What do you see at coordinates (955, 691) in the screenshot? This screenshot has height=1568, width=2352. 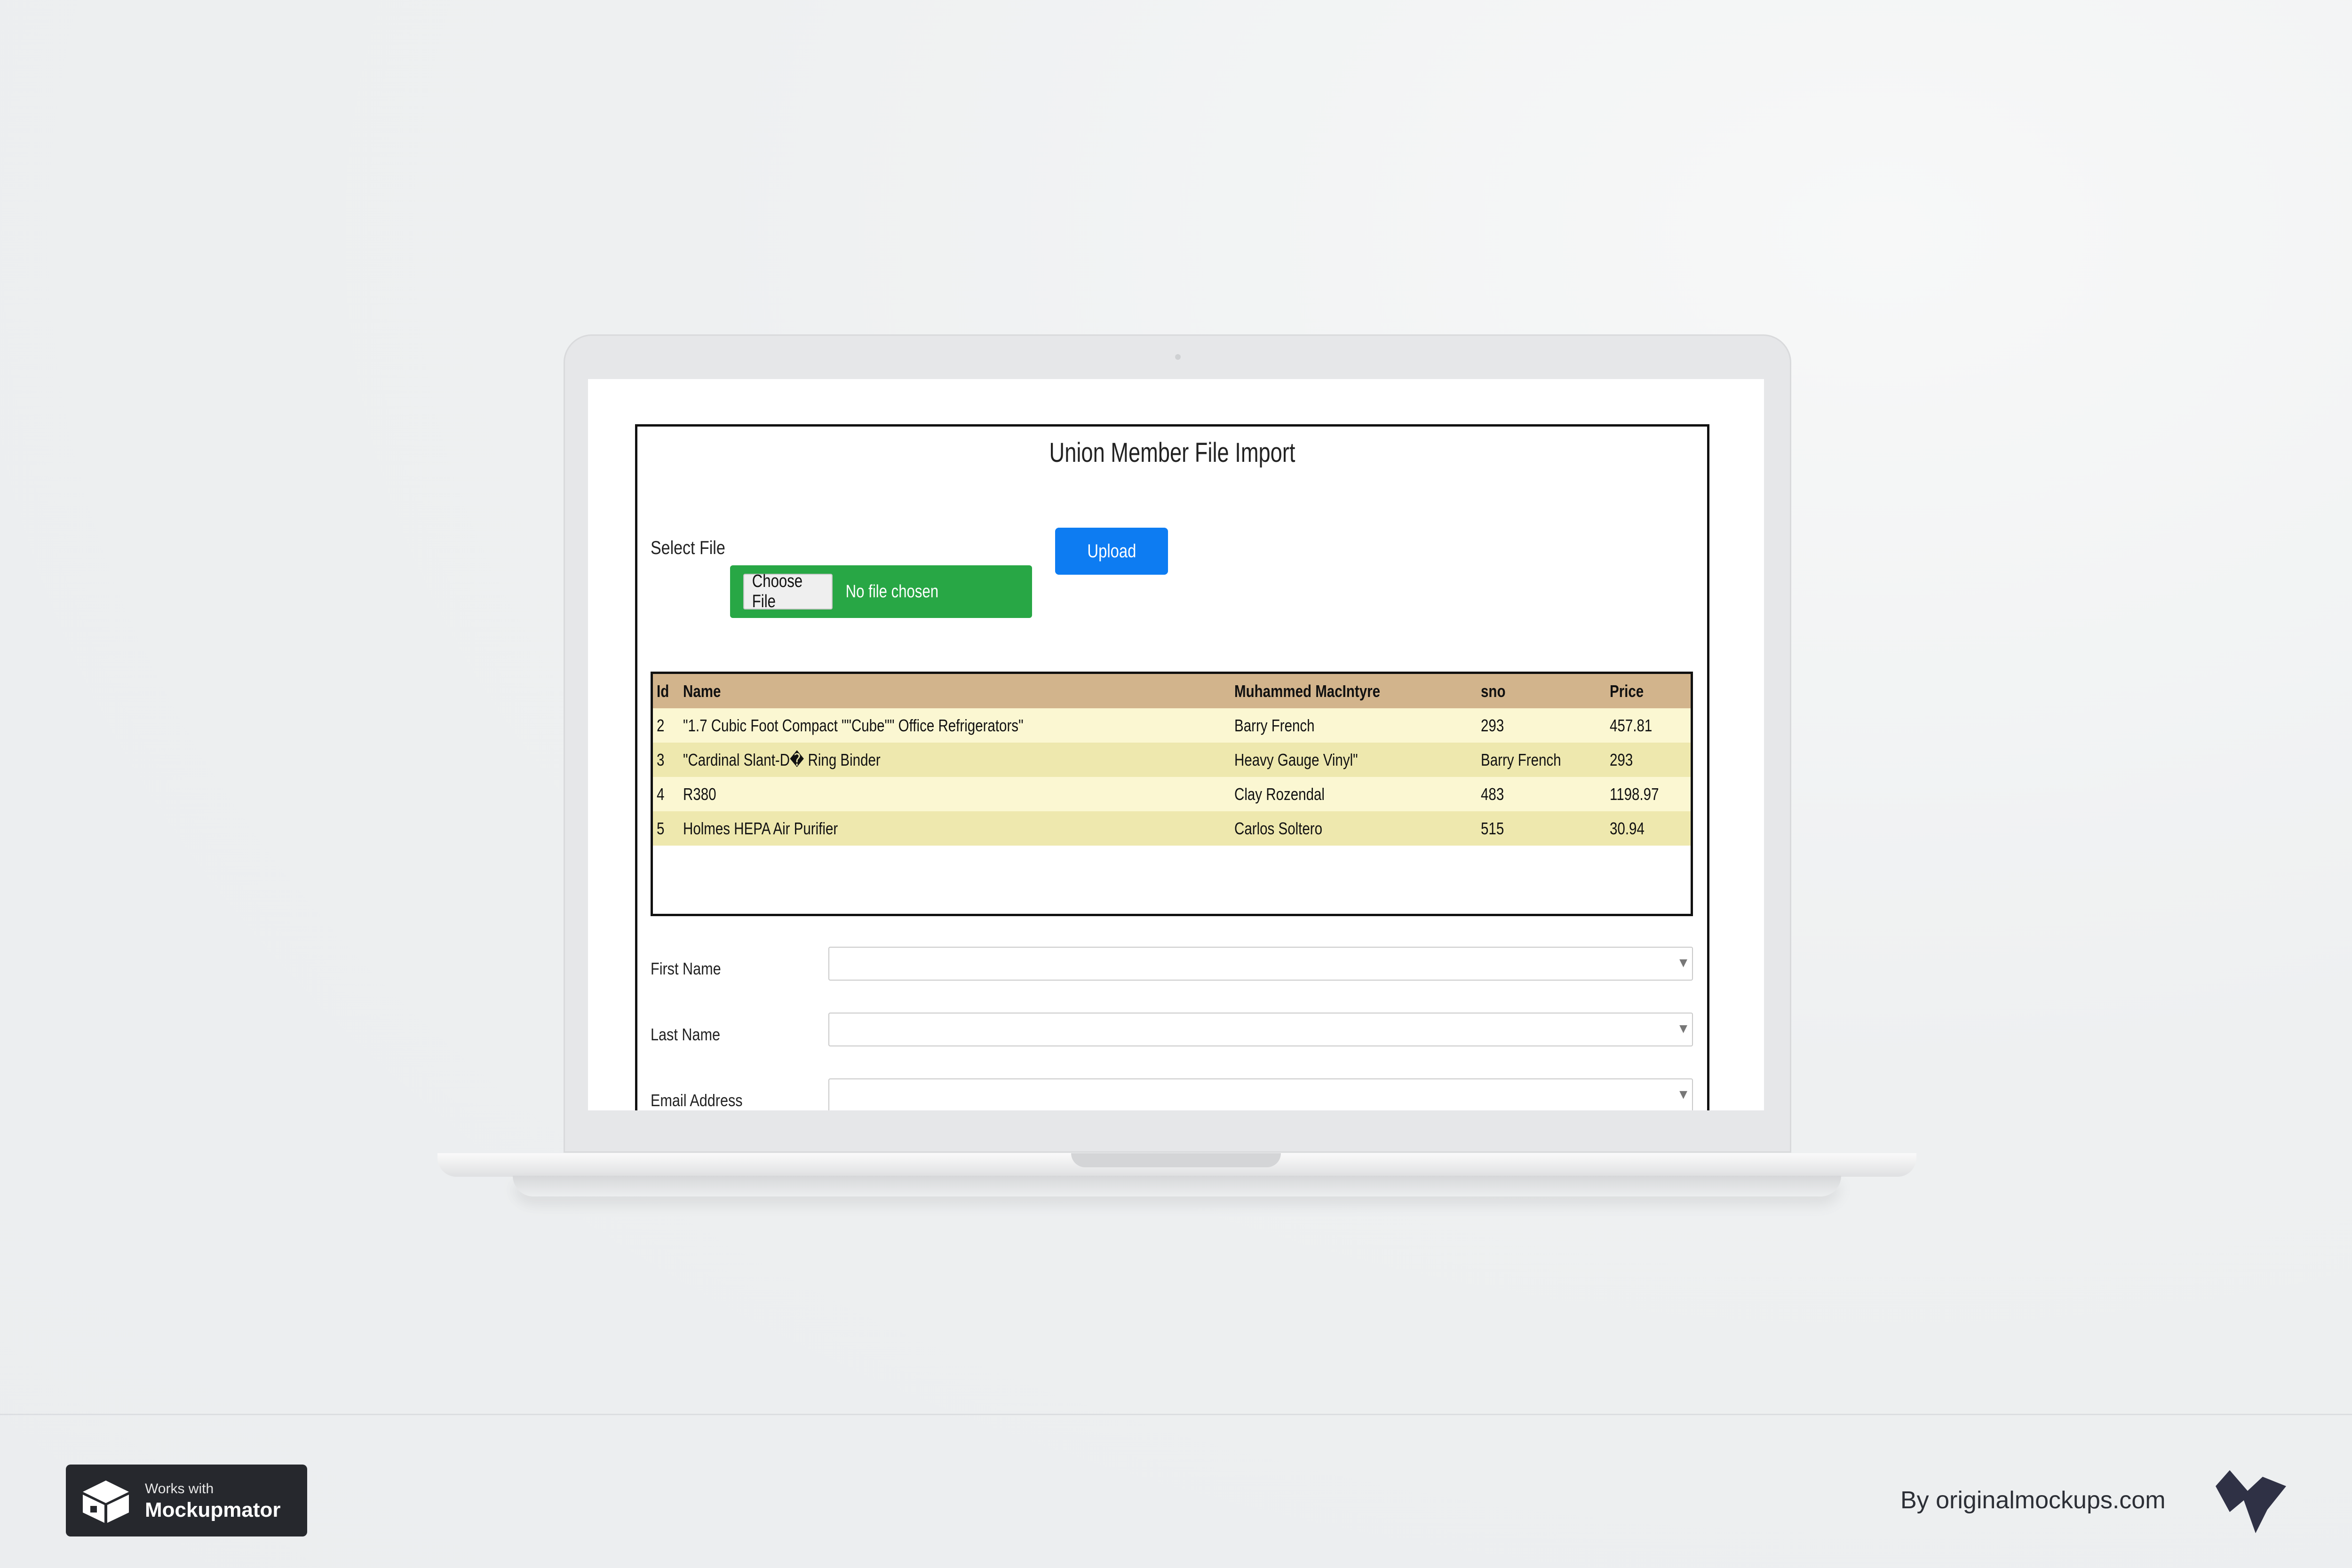 I see `column-header-name: Name` at bounding box center [955, 691].